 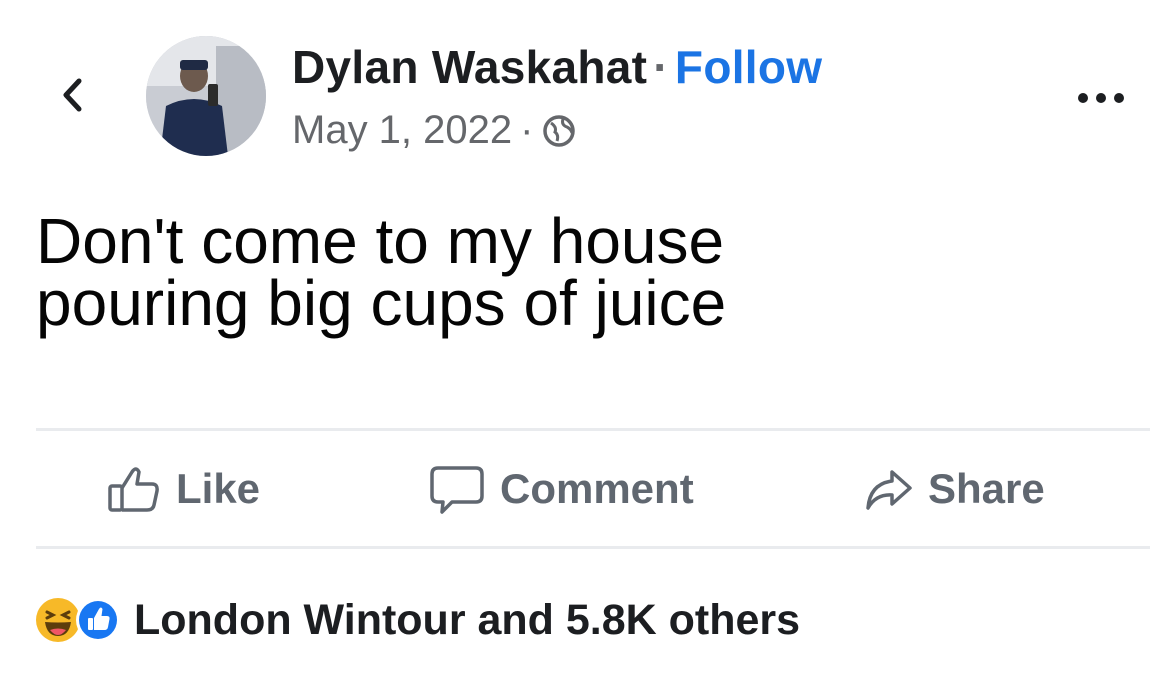 What do you see at coordinates (889, 490) in the screenshot?
I see `share-icon` at bounding box center [889, 490].